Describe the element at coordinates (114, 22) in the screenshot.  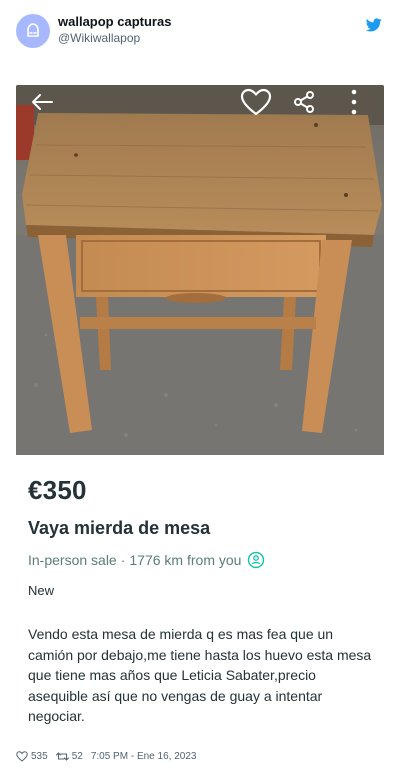
I see `display-name: wallapop capturas` at that location.